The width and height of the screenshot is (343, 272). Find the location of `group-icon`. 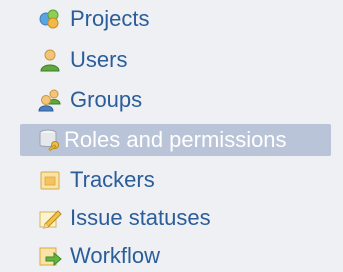

group-icon is located at coordinates (49, 100).